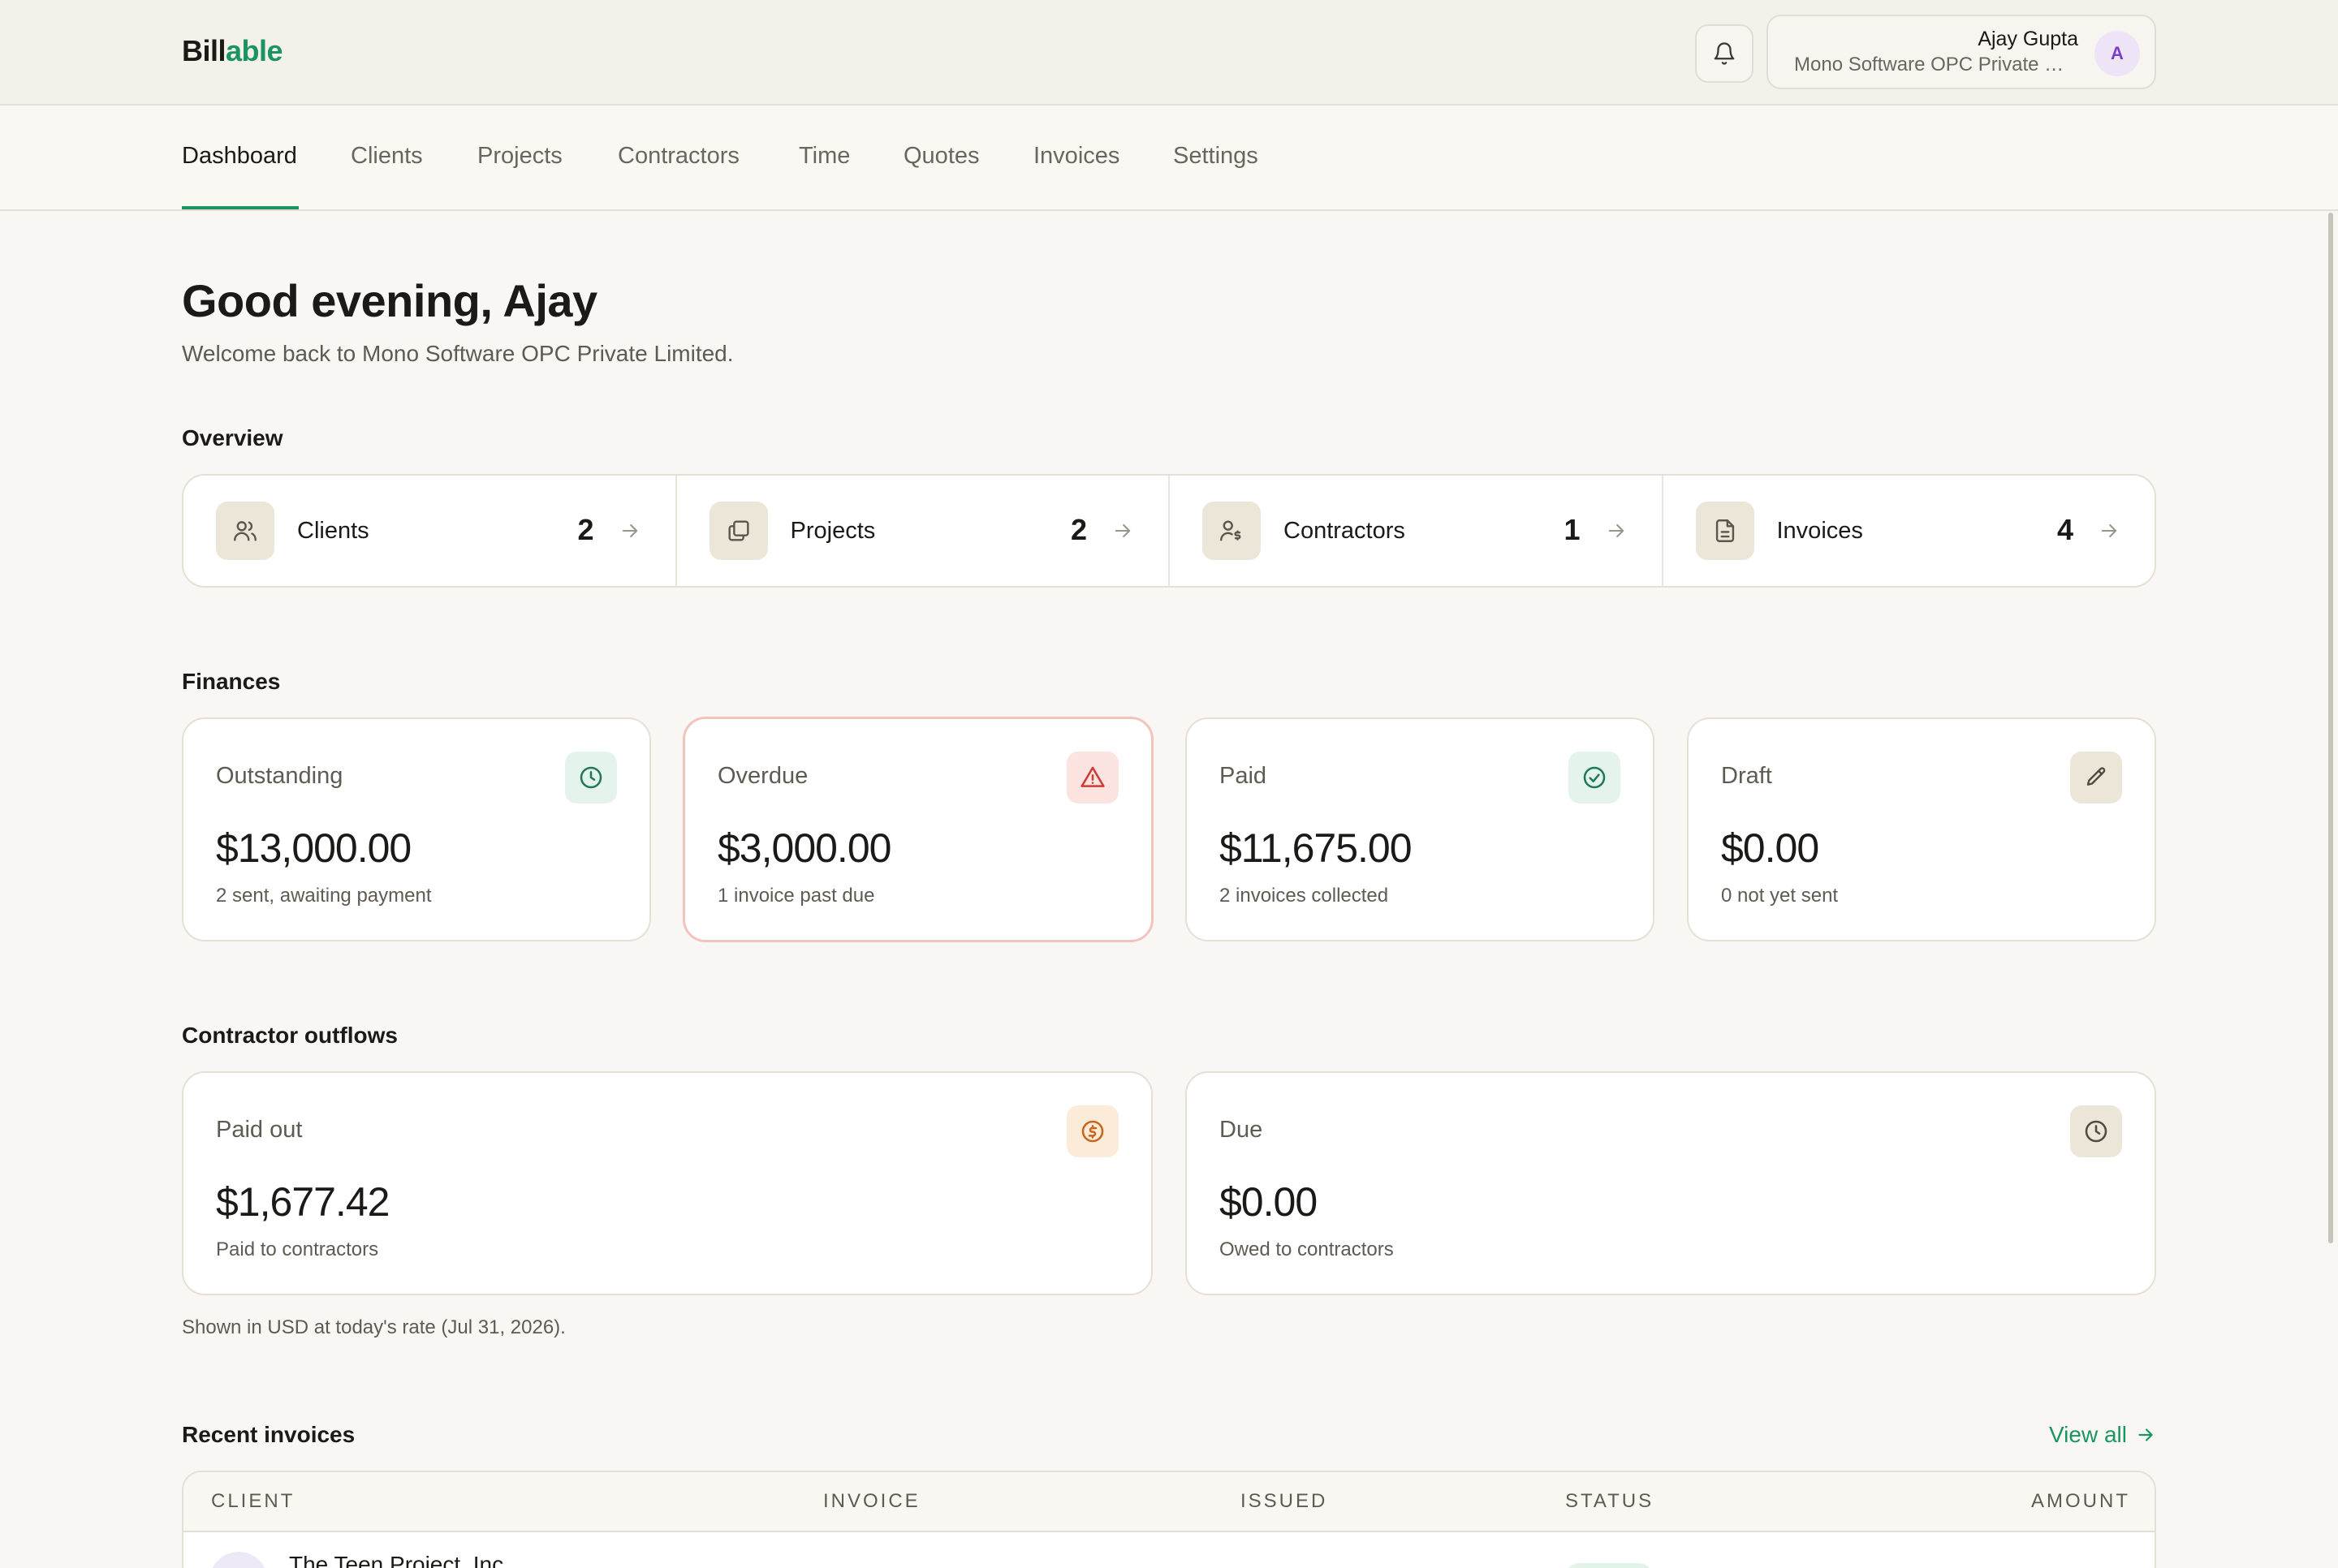 The width and height of the screenshot is (2338, 1568). Describe the element at coordinates (396, 1560) in the screenshot. I see `row-client-name: The Teen Project, Inc` at that location.